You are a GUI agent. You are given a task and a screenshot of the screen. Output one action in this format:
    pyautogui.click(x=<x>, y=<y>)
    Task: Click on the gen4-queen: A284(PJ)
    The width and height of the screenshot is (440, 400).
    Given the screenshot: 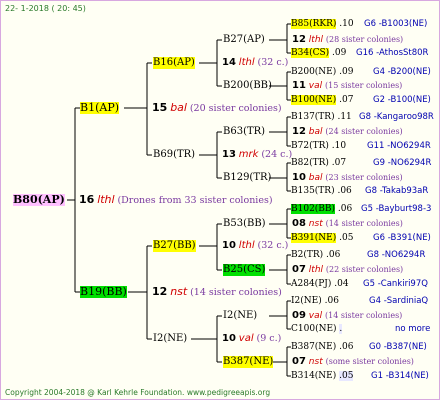 What is the action you would take?
    pyautogui.click(x=311, y=284)
    